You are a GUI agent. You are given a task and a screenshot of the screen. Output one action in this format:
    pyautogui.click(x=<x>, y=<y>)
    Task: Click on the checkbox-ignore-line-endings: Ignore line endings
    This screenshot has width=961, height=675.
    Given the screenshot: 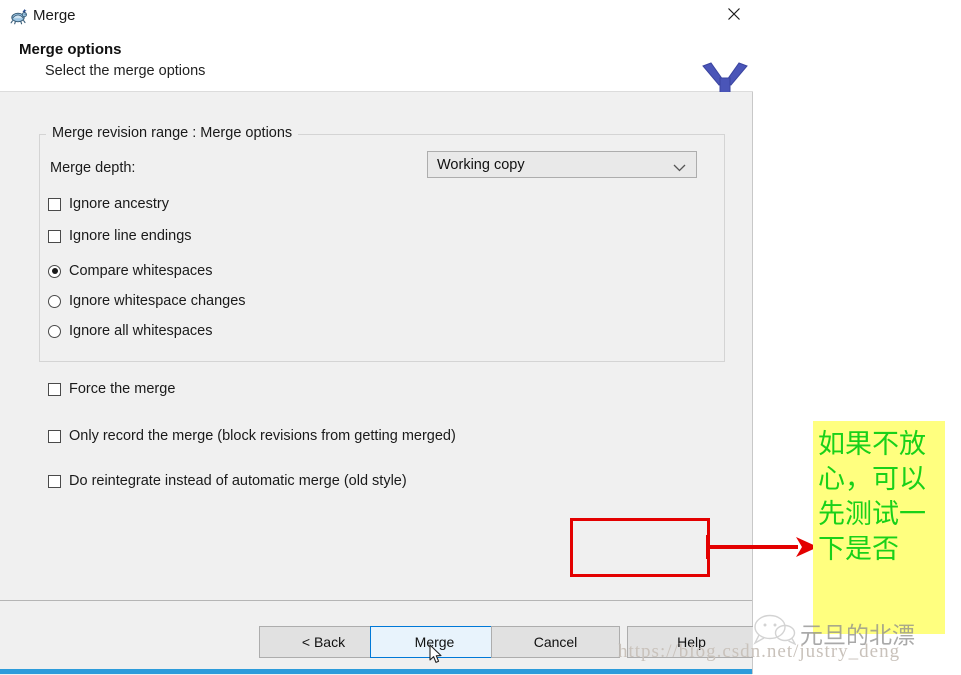 What is the action you would take?
    pyautogui.click(x=120, y=236)
    